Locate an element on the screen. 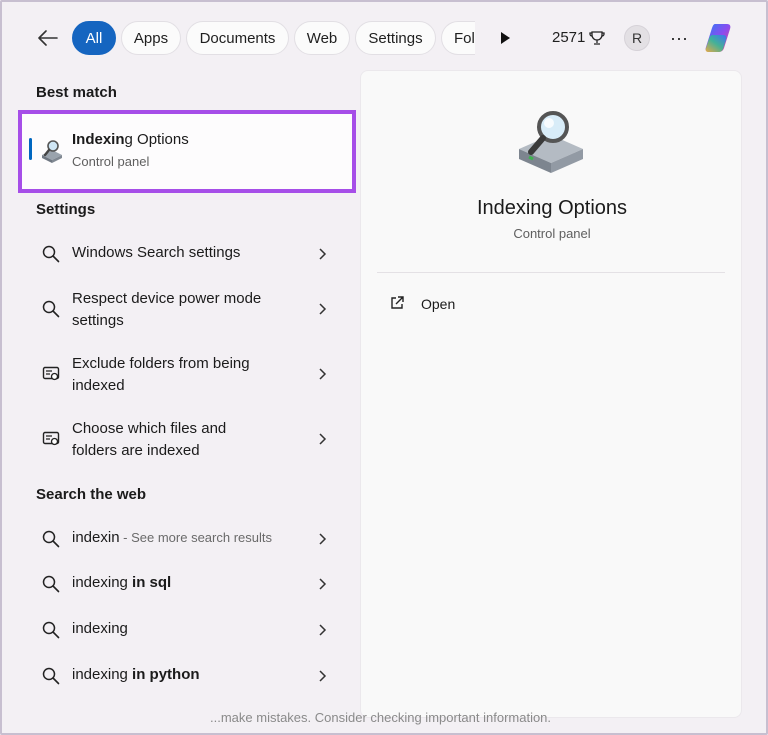 Image resolution: width=768 pixels, height=735 pixels. play-icon is located at coordinates (505, 38).